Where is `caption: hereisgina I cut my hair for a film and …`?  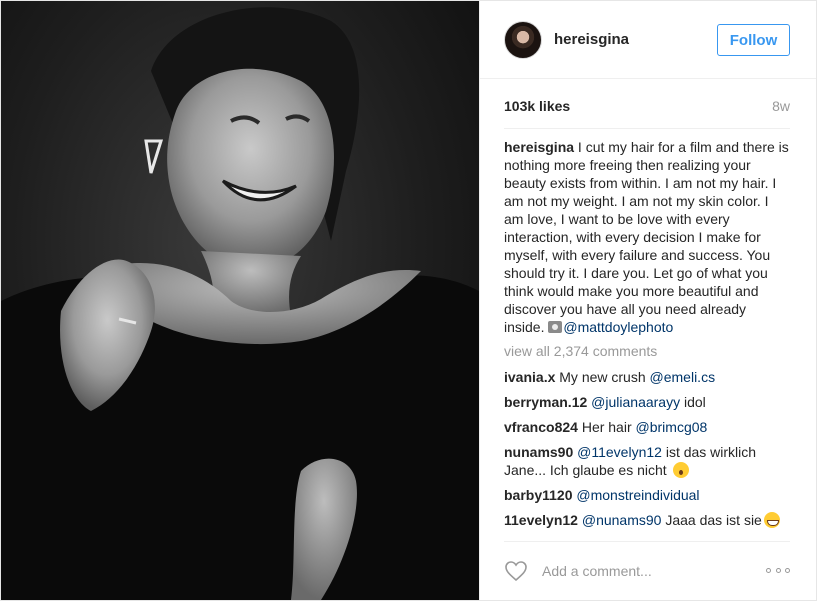
caption: hereisgina I cut my hair for a film and … is located at coordinates (647, 237).